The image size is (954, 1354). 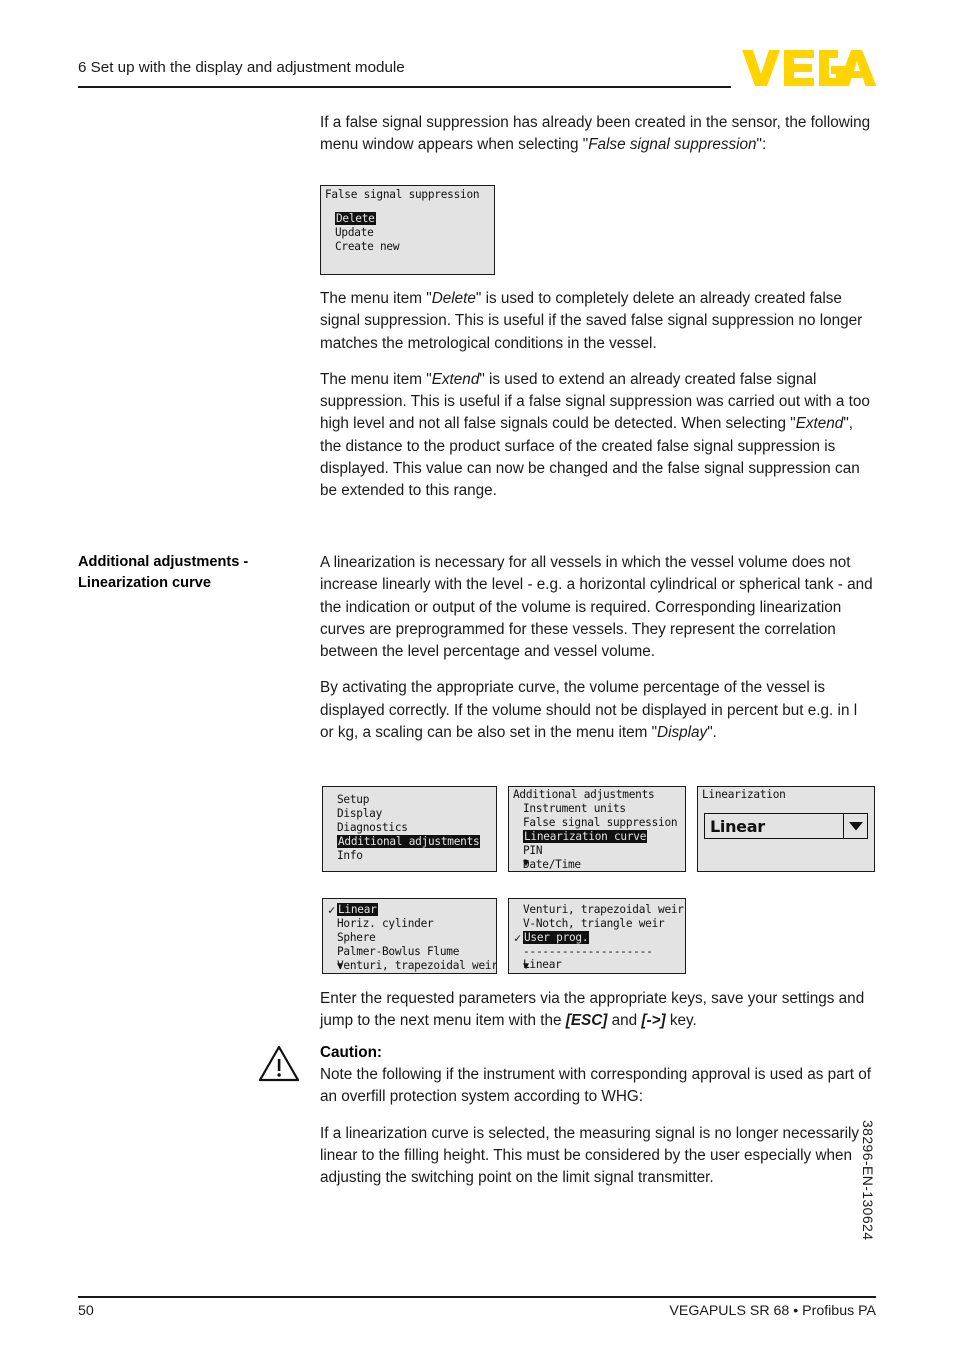 What do you see at coordinates (279, 1063) in the screenshot?
I see `warning-triangle-icon` at bounding box center [279, 1063].